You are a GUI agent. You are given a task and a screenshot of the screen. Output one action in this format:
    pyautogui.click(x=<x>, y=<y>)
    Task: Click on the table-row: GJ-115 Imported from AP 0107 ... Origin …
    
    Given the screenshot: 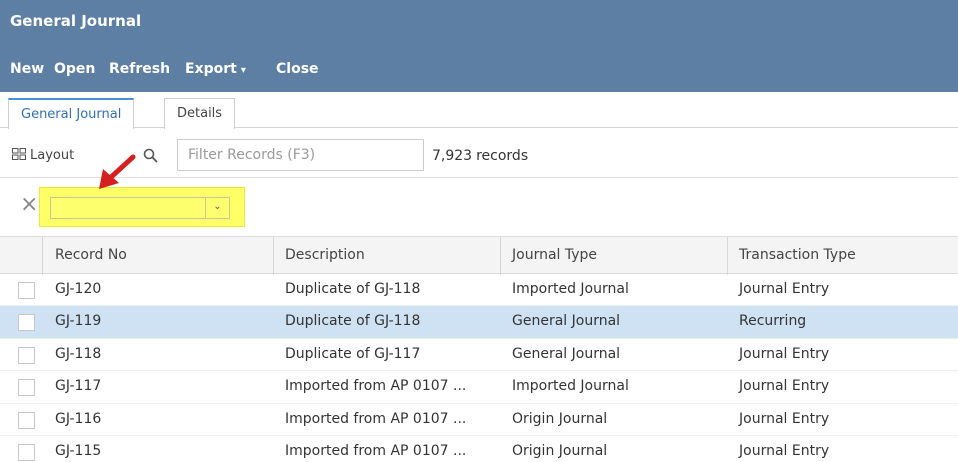 What is the action you would take?
    pyautogui.click(x=479, y=449)
    